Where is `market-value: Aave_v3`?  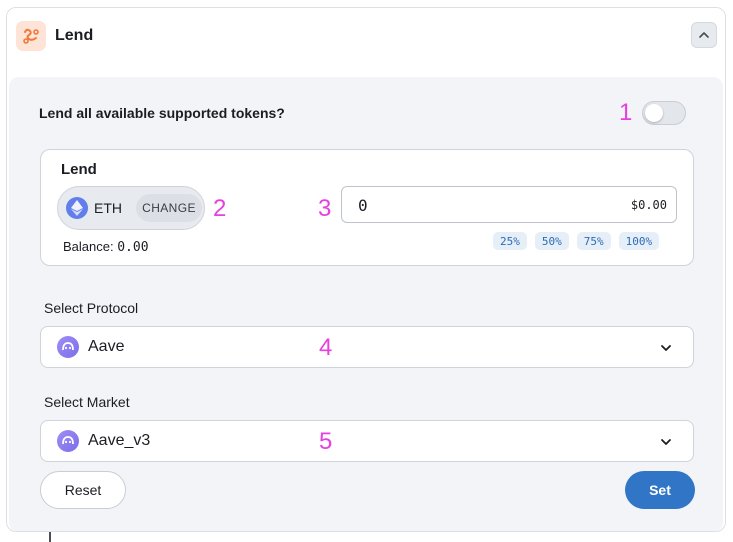 market-value: Aave_v3 is located at coordinates (119, 440).